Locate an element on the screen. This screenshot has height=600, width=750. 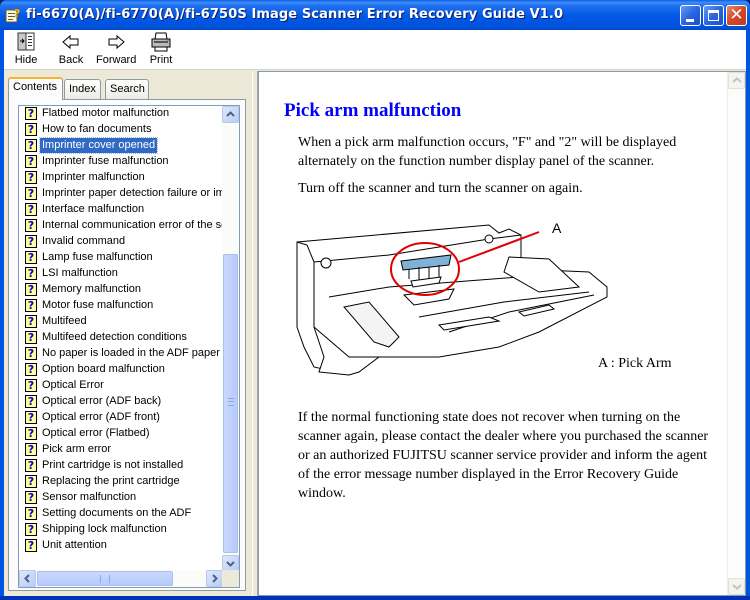
tab-index: Index is located at coordinates (82, 89).